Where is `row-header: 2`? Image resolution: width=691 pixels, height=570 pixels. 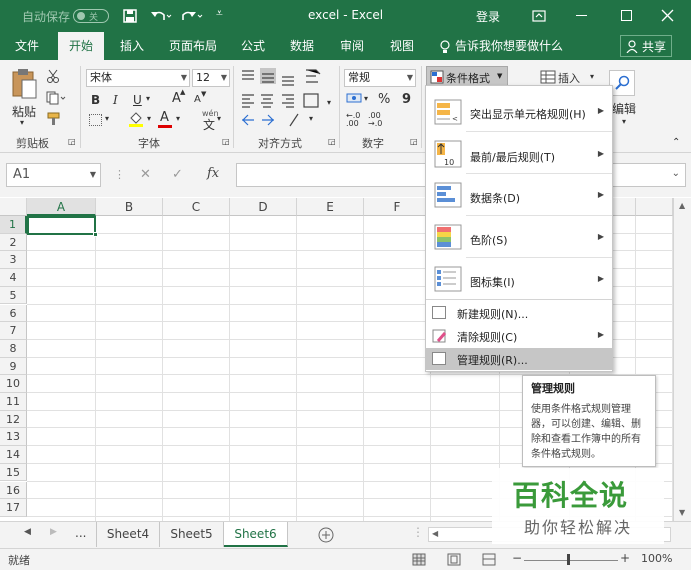 row-header: 2 is located at coordinates (13, 242).